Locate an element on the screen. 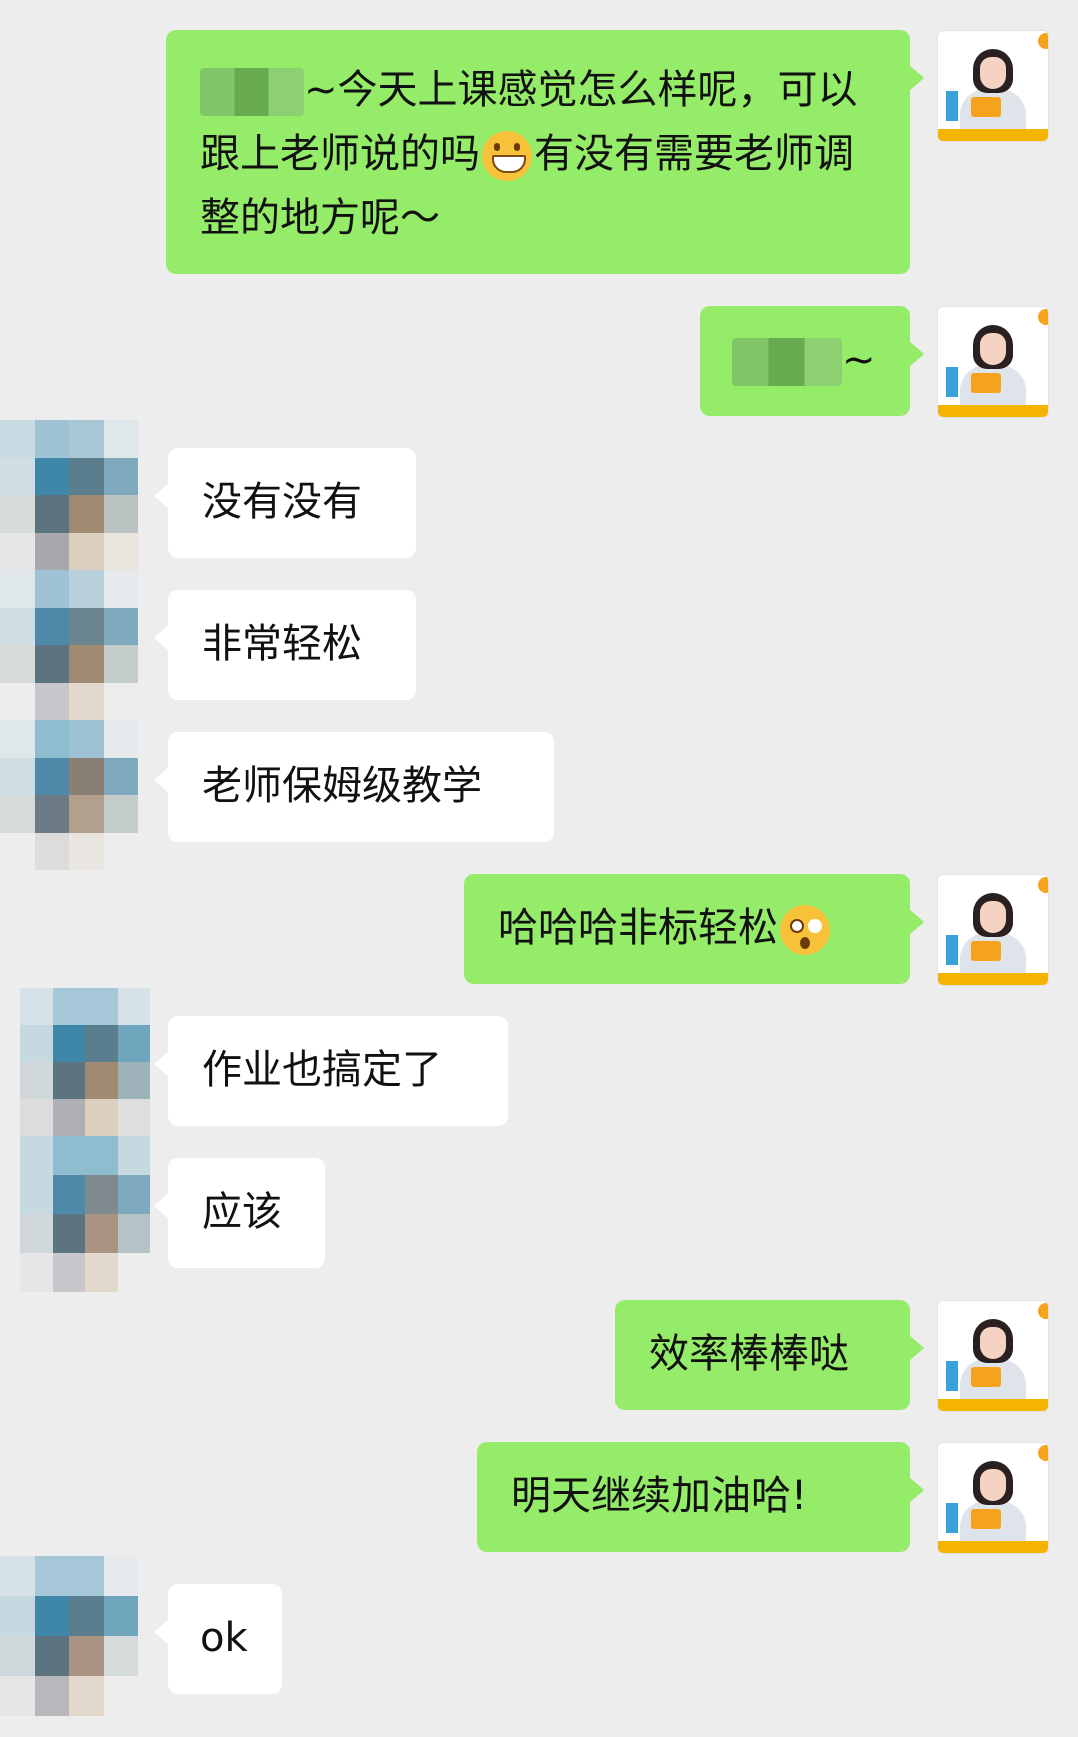  message-text: 作业也搞定了 is located at coordinates (322, 1070).